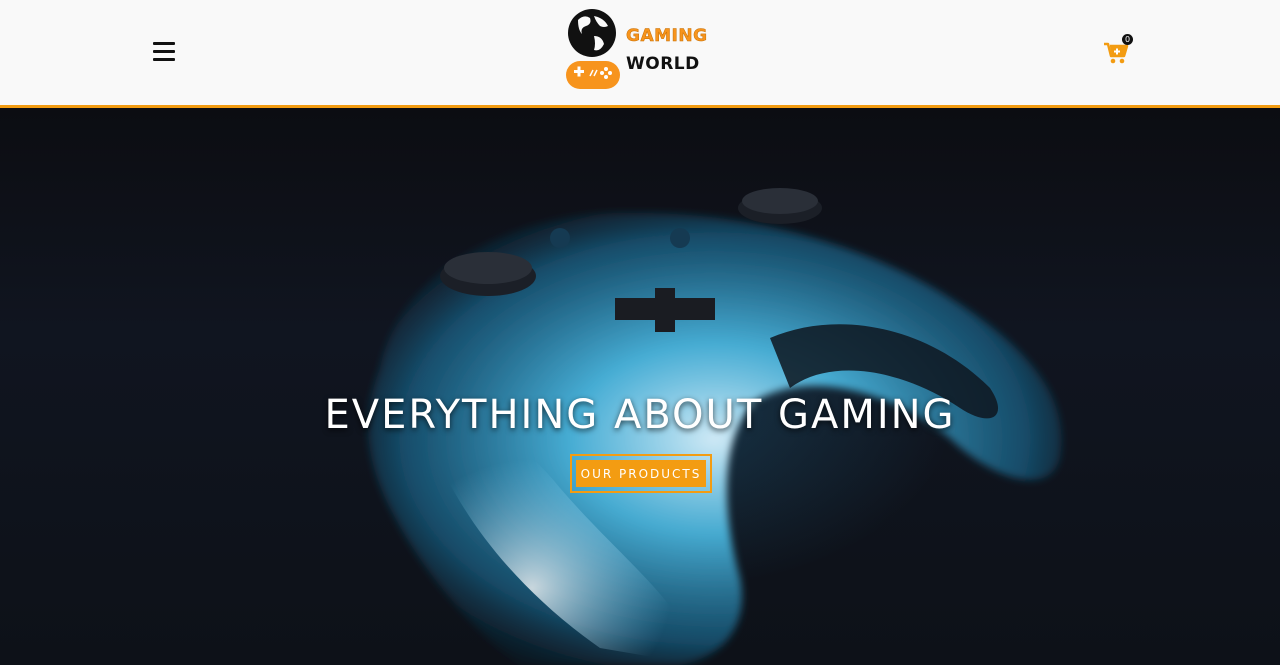 The width and height of the screenshot is (1280, 665). What do you see at coordinates (639, 49) in the screenshot?
I see `site-logo: GAMING WORLD` at bounding box center [639, 49].